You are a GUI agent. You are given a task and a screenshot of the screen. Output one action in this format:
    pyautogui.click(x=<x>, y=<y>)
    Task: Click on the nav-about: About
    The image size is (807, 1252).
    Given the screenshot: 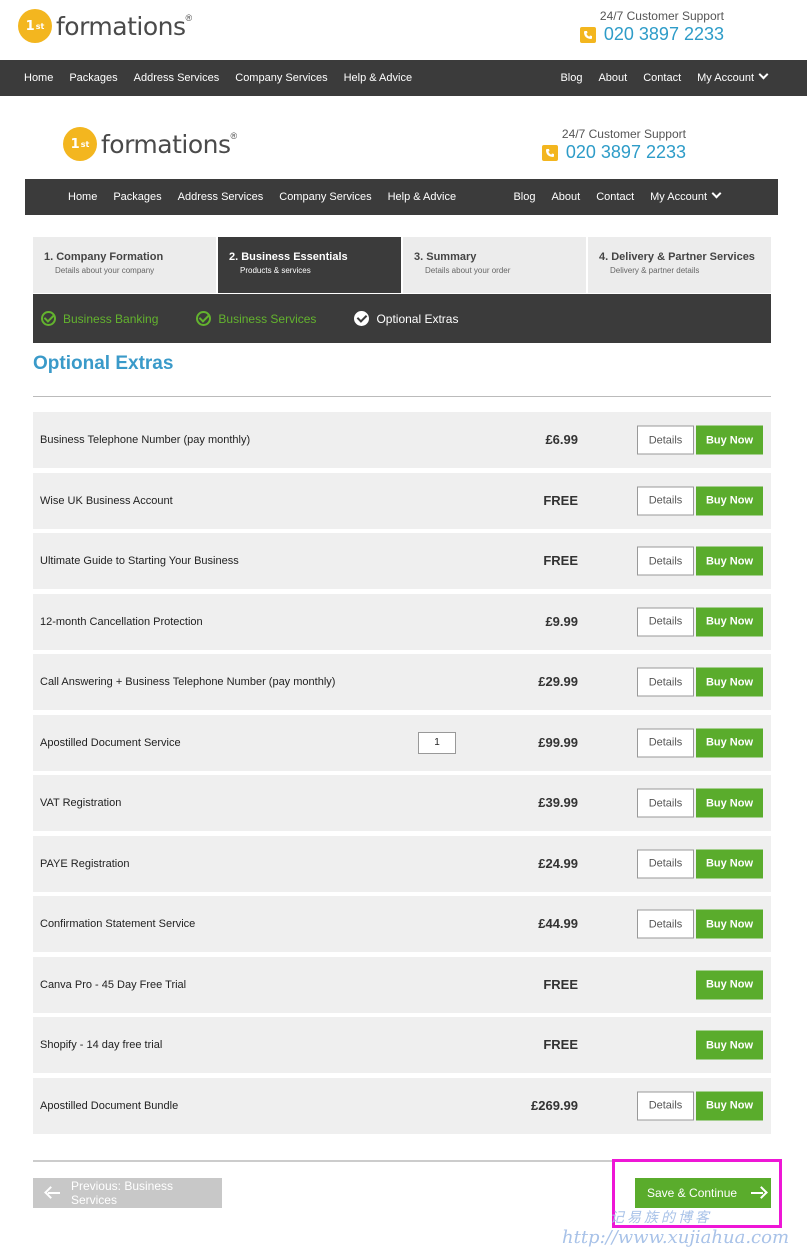 What is the action you would take?
    pyautogui.click(x=612, y=78)
    